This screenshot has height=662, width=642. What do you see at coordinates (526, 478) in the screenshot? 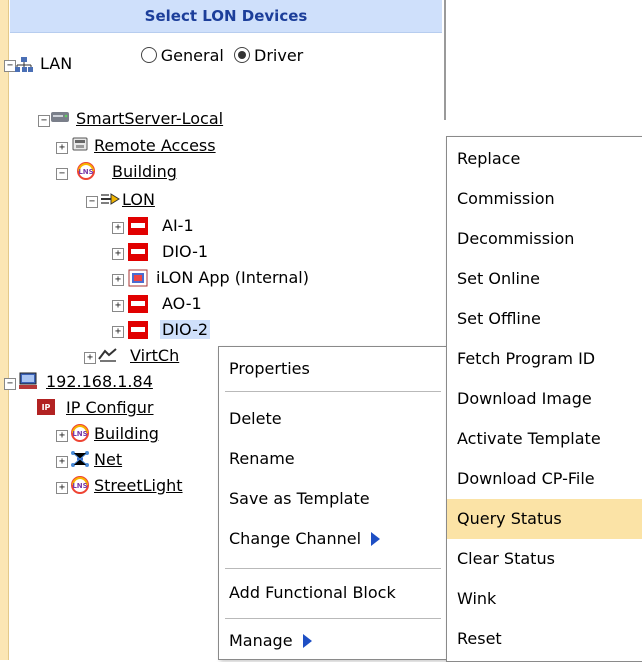
I see `submenu-item-label: Download CP-File` at bounding box center [526, 478].